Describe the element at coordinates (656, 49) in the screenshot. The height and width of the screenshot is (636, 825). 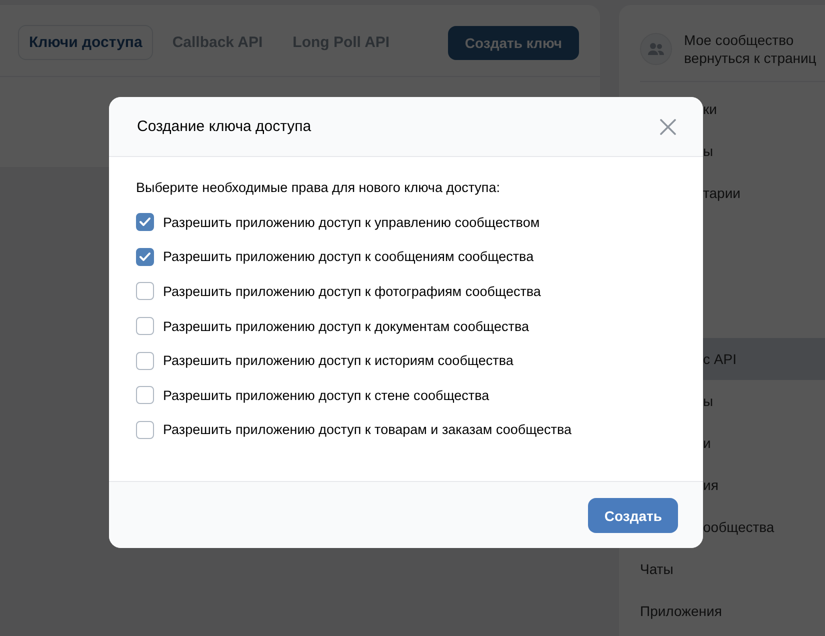
I see `group-avatar-icon` at that location.